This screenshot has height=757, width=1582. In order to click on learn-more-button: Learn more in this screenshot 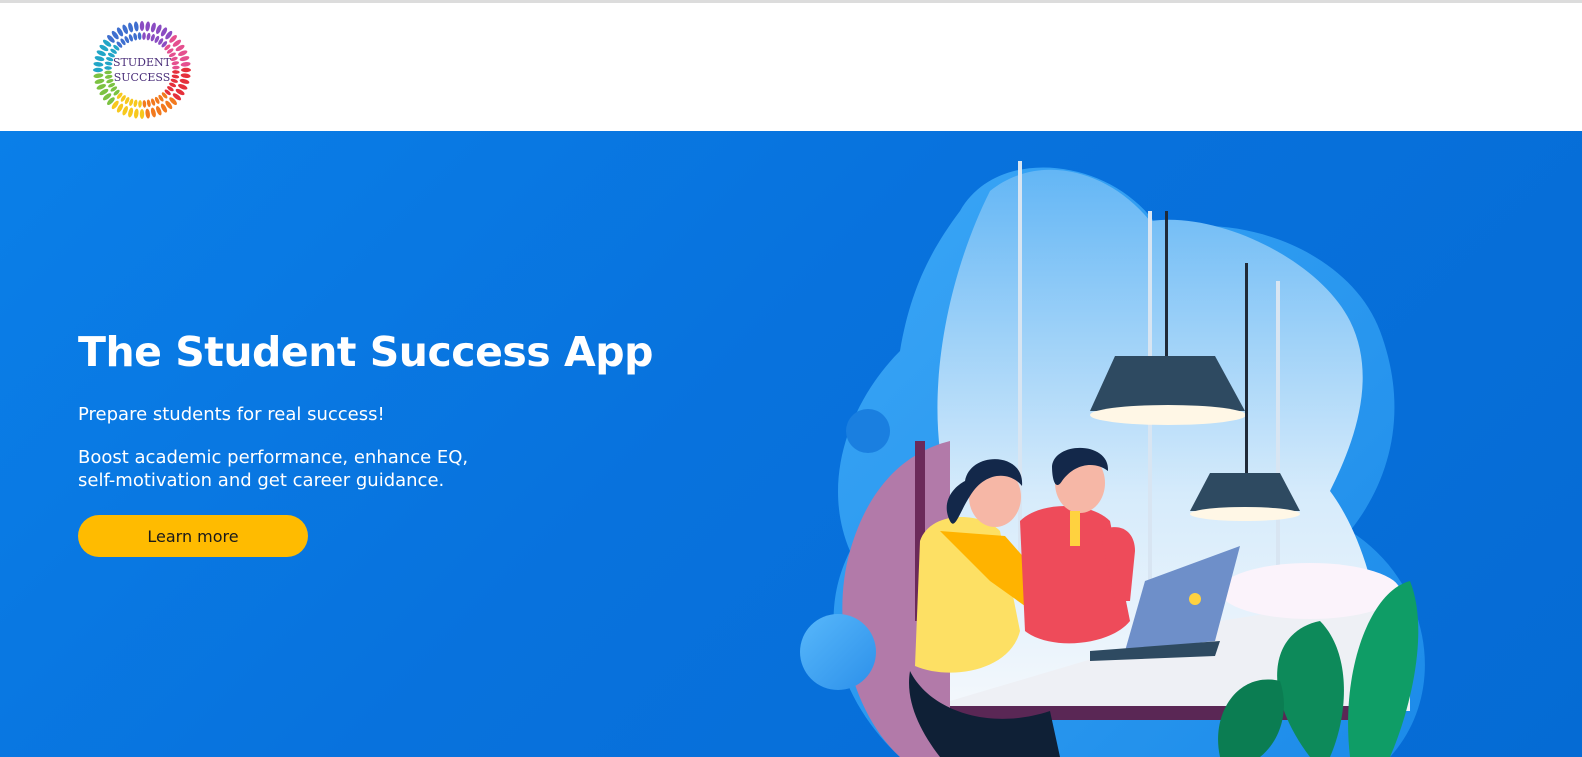, I will do `click(193, 536)`.